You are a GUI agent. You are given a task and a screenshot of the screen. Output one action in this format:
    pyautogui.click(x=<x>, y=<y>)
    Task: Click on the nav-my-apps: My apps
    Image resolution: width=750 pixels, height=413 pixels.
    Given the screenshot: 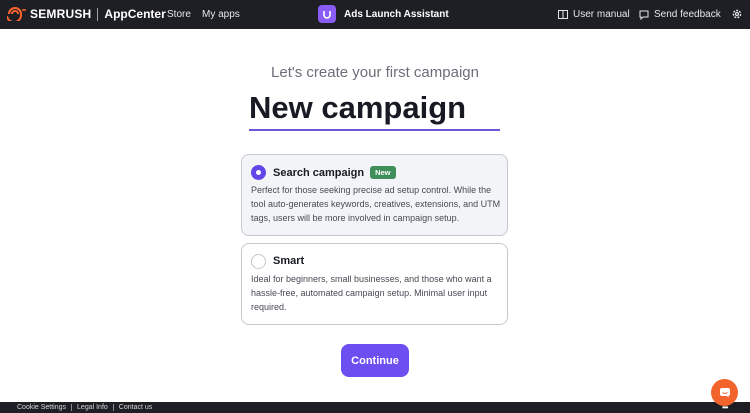 What is the action you would take?
    pyautogui.click(x=221, y=14)
    